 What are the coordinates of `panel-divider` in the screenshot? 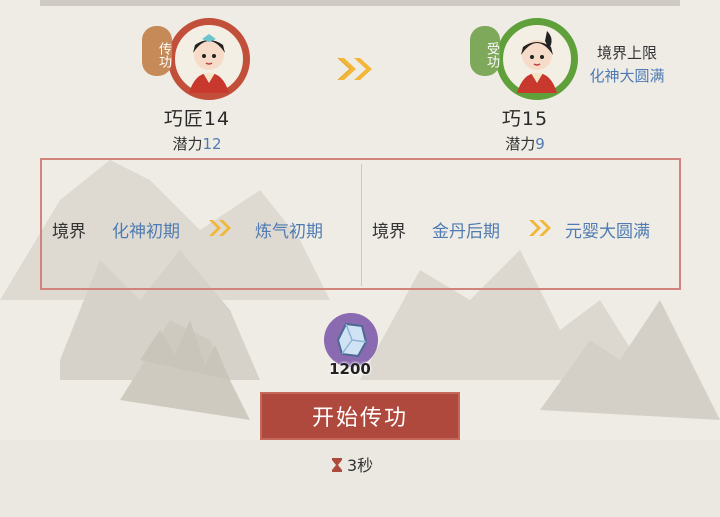 It's located at (361, 225).